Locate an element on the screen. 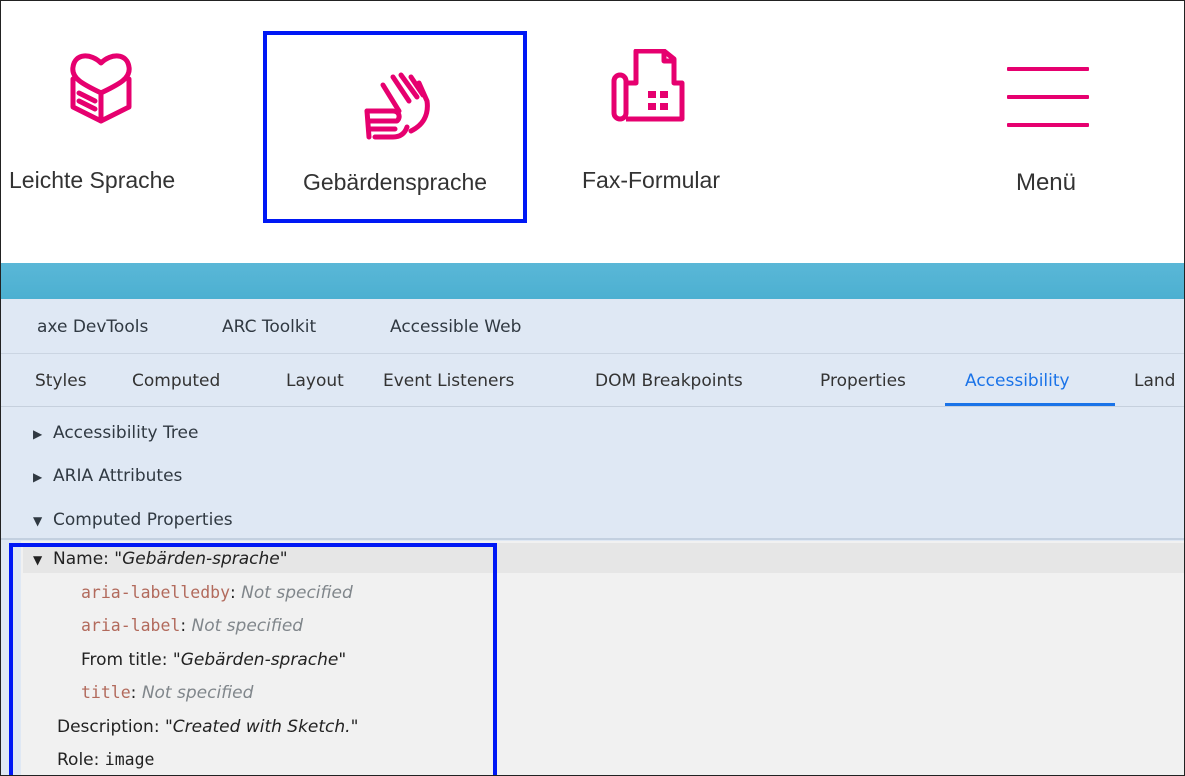 This screenshot has height=776, width=1185. section-aria-attributes: ▶ ARIA Attributes is located at coordinates (107, 476).